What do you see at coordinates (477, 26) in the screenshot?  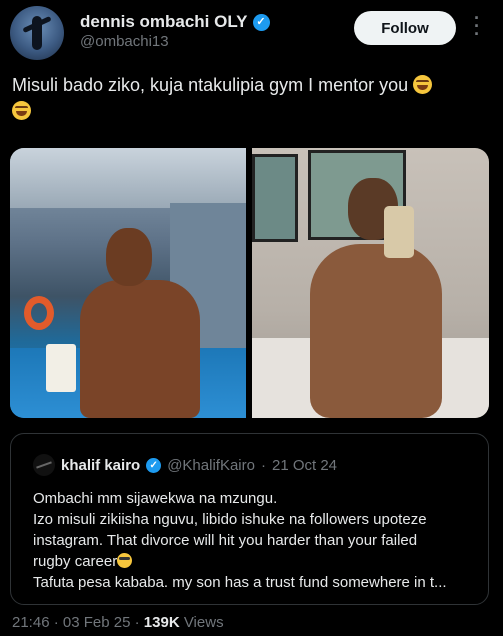 I see `more-options-icon: · · ·` at bounding box center [477, 26].